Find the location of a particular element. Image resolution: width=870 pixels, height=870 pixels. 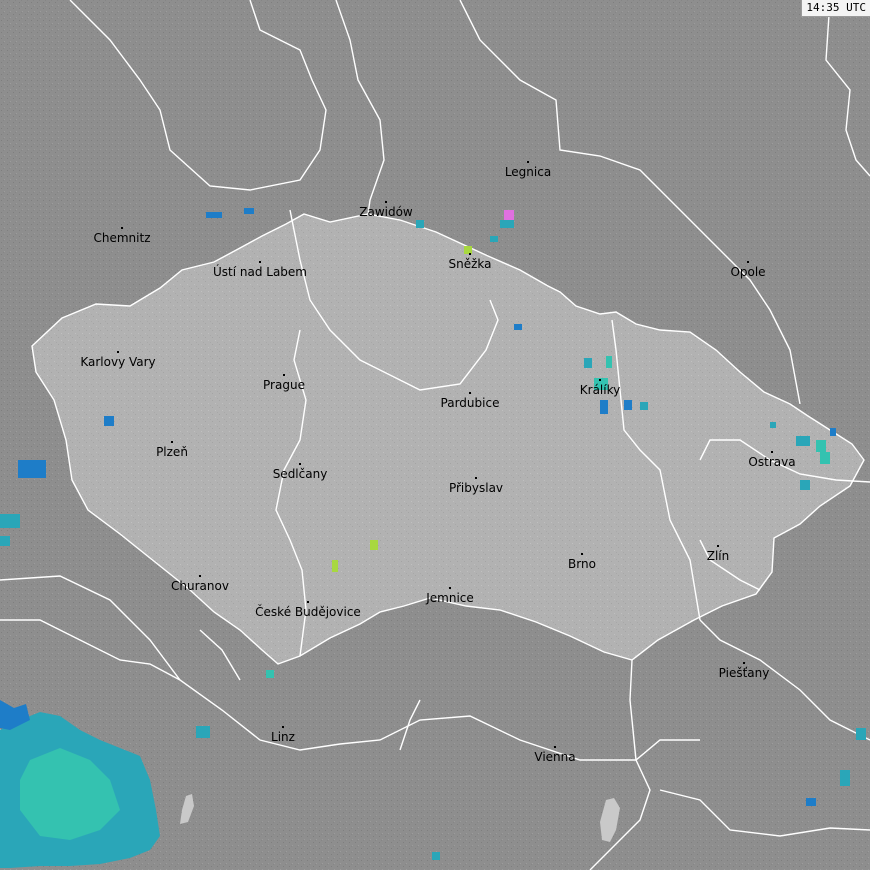

city-label: Ústí nad Labem is located at coordinates (260, 271).